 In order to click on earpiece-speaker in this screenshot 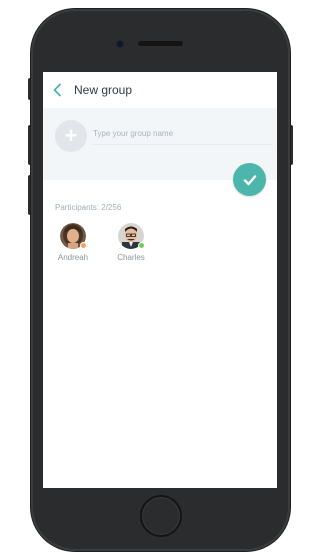, I will do `click(160, 43)`.